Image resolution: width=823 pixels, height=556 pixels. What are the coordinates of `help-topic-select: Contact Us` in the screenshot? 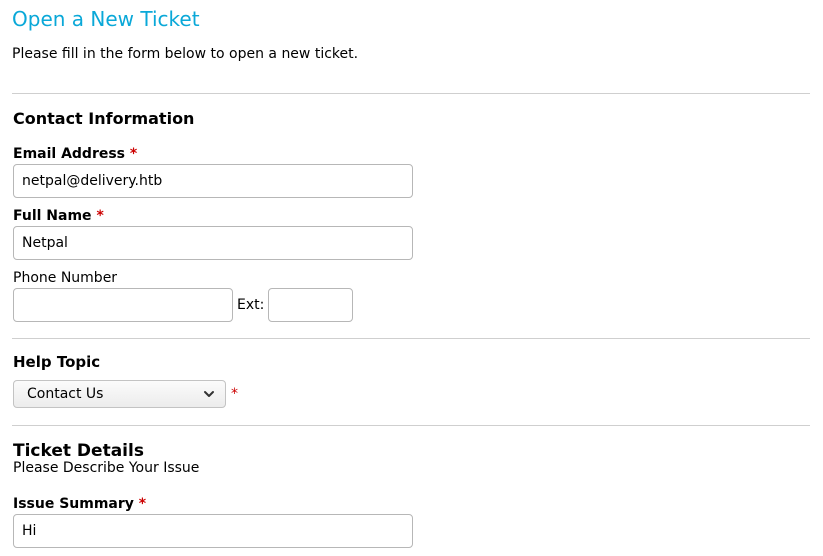 It's located at (119, 394).